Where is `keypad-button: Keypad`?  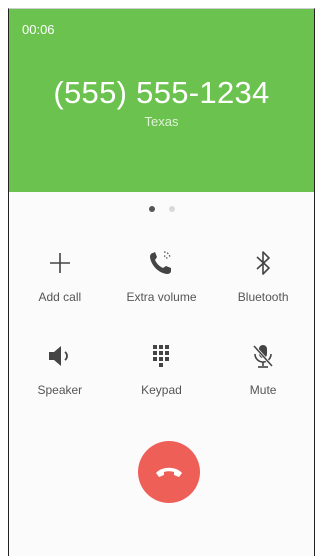 keypad-button: Keypad is located at coordinates (162, 368).